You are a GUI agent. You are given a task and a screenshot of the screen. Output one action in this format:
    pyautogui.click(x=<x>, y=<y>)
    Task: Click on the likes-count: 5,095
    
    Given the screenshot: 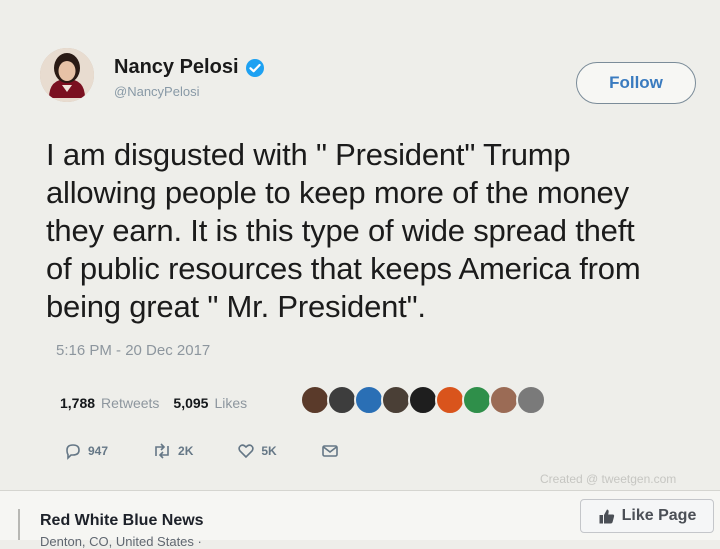 What is the action you would take?
    pyautogui.click(x=190, y=403)
    